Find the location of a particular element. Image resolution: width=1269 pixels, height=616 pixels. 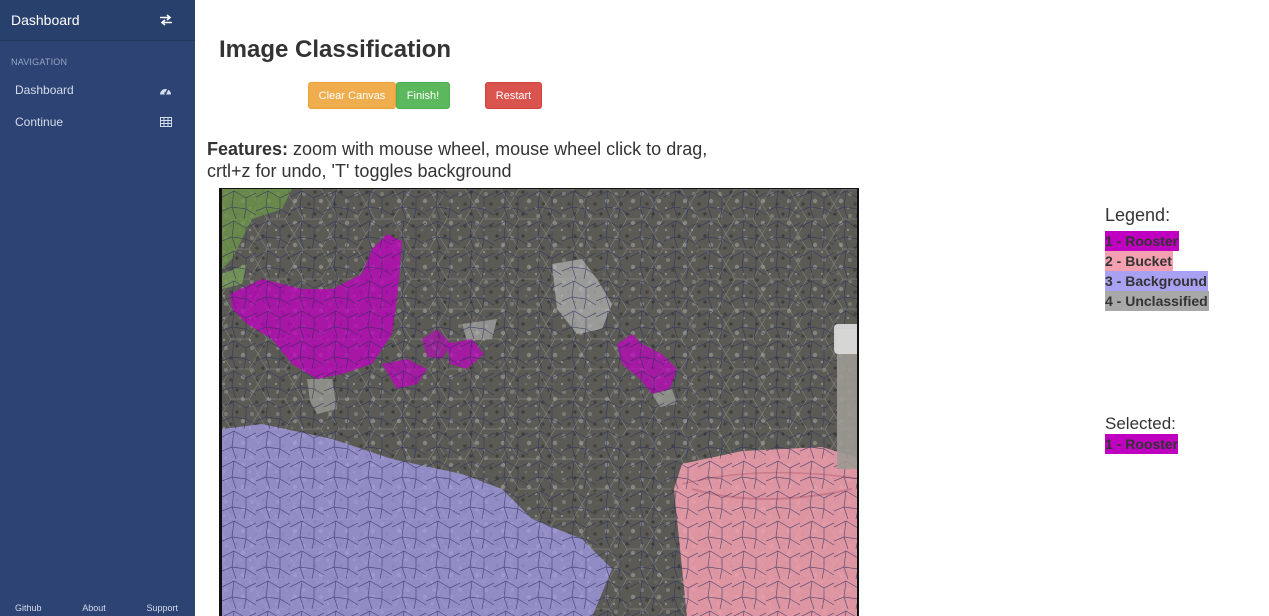

selected-class-badge: 1 - Rooster is located at coordinates (1142, 444).